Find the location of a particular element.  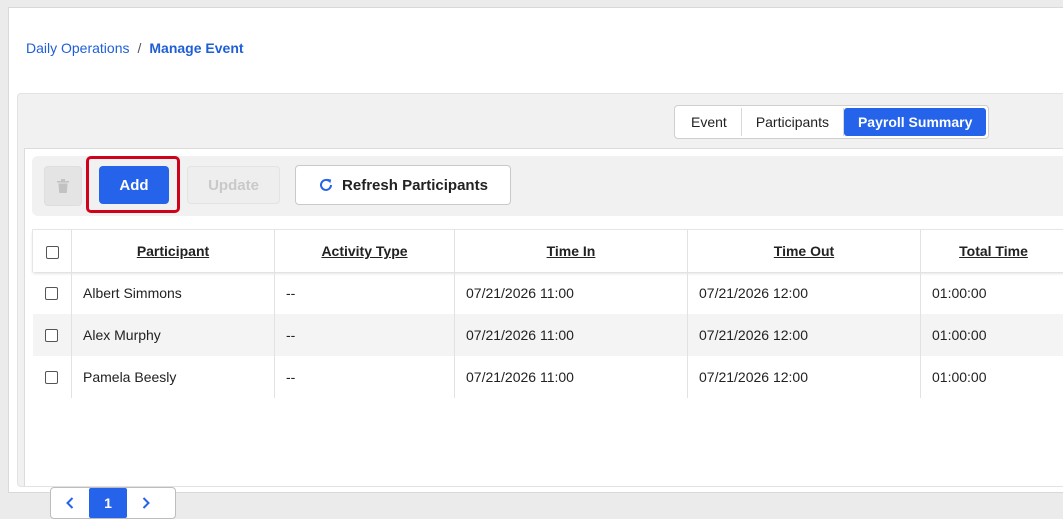

toolbar: Add Update Refresh Participants is located at coordinates (547, 186).